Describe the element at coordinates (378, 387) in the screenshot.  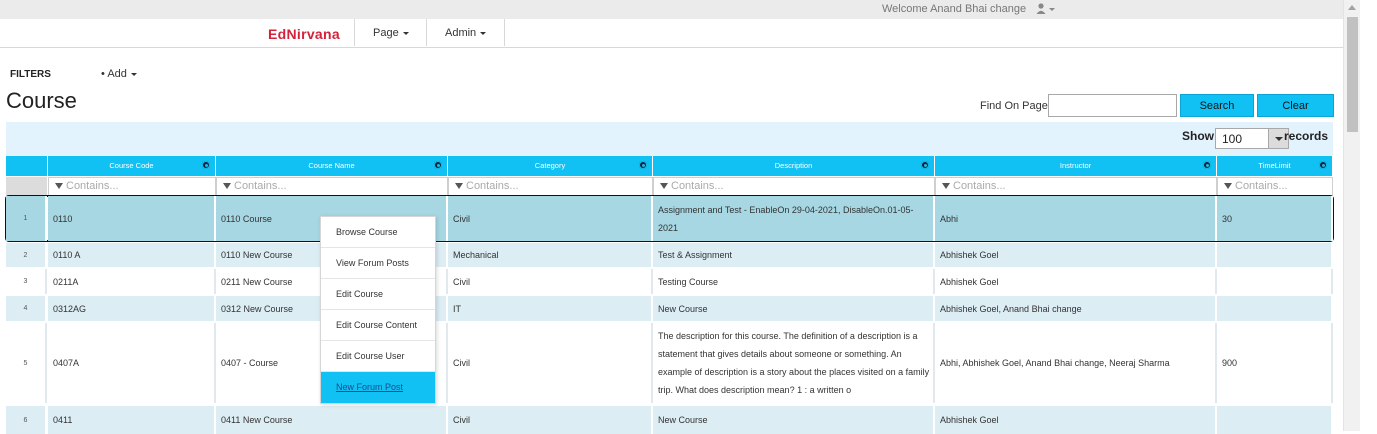
I see `menu-item-new-forum-post: New Forum Post` at that location.